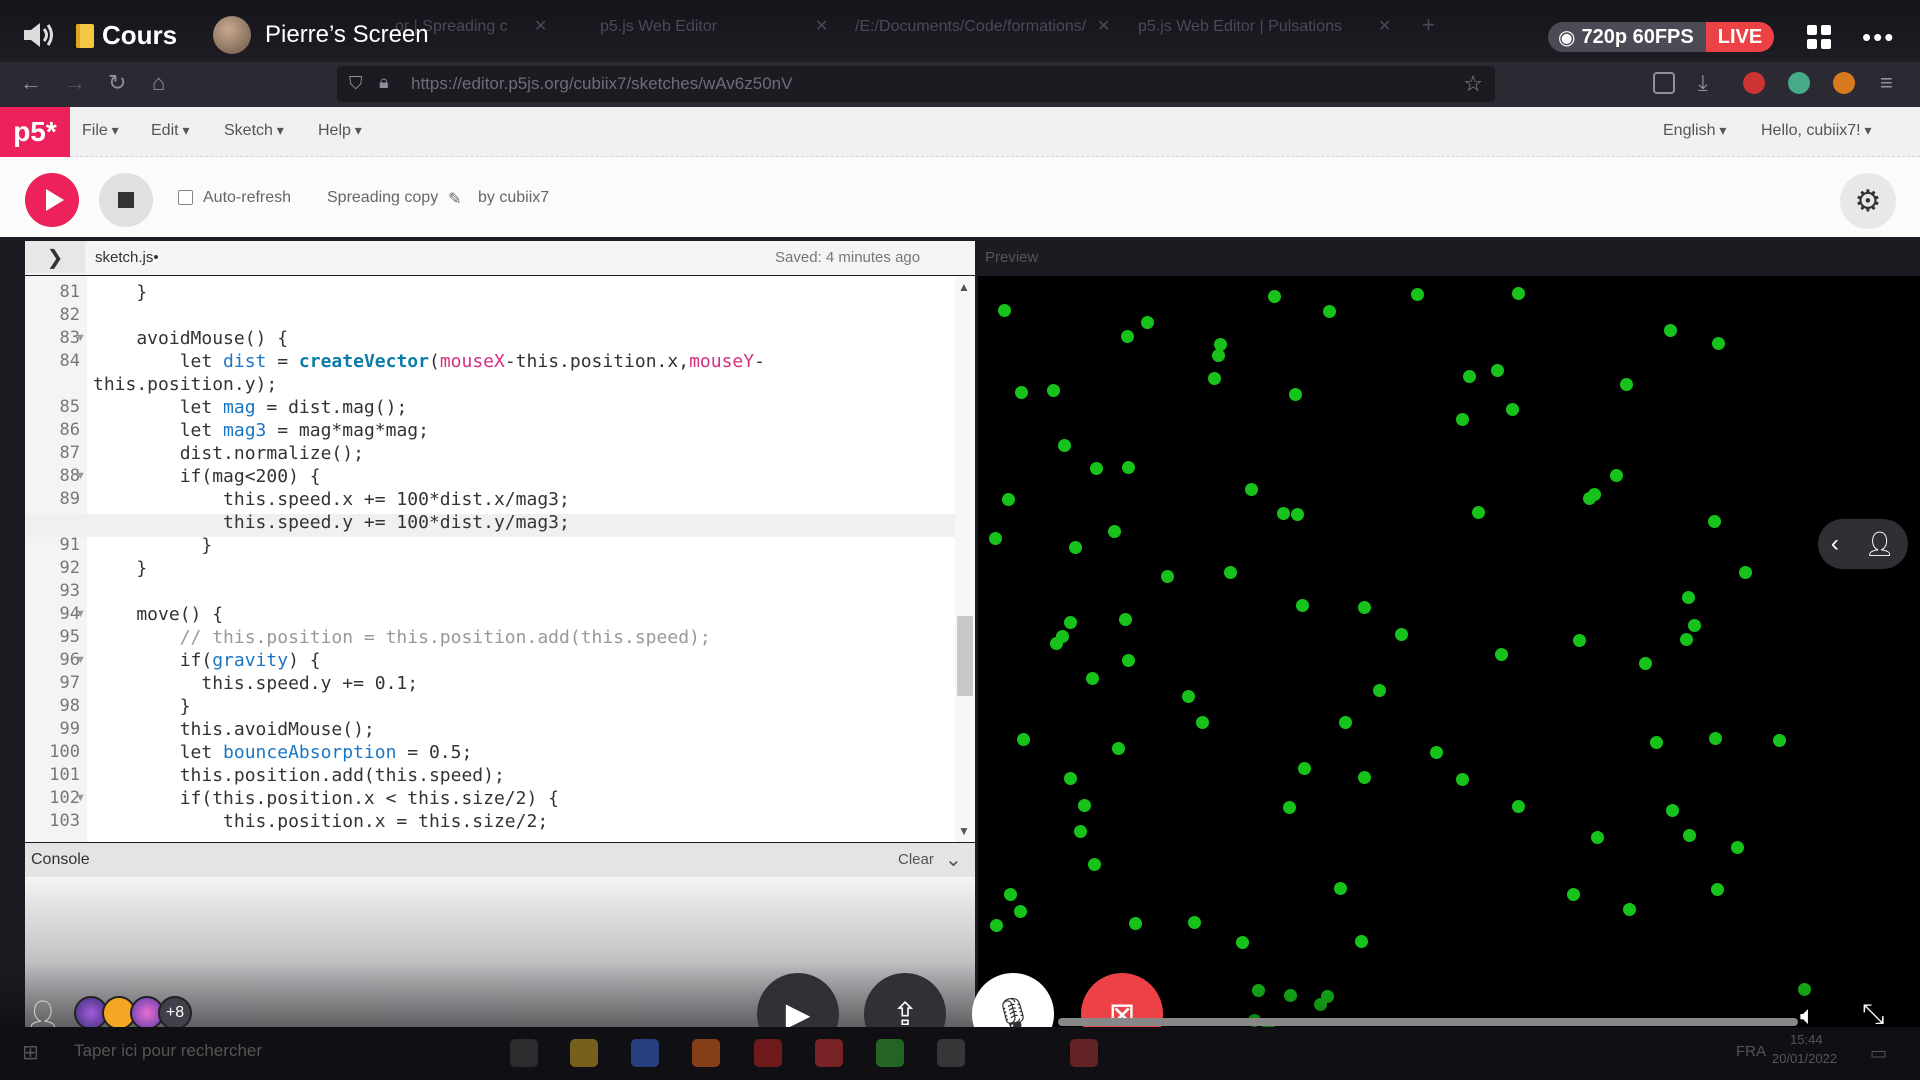 This screenshot has width=1920, height=1080. Describe the element at coordinates (52, 200) in the screenshot. I see `play-button` at that location.